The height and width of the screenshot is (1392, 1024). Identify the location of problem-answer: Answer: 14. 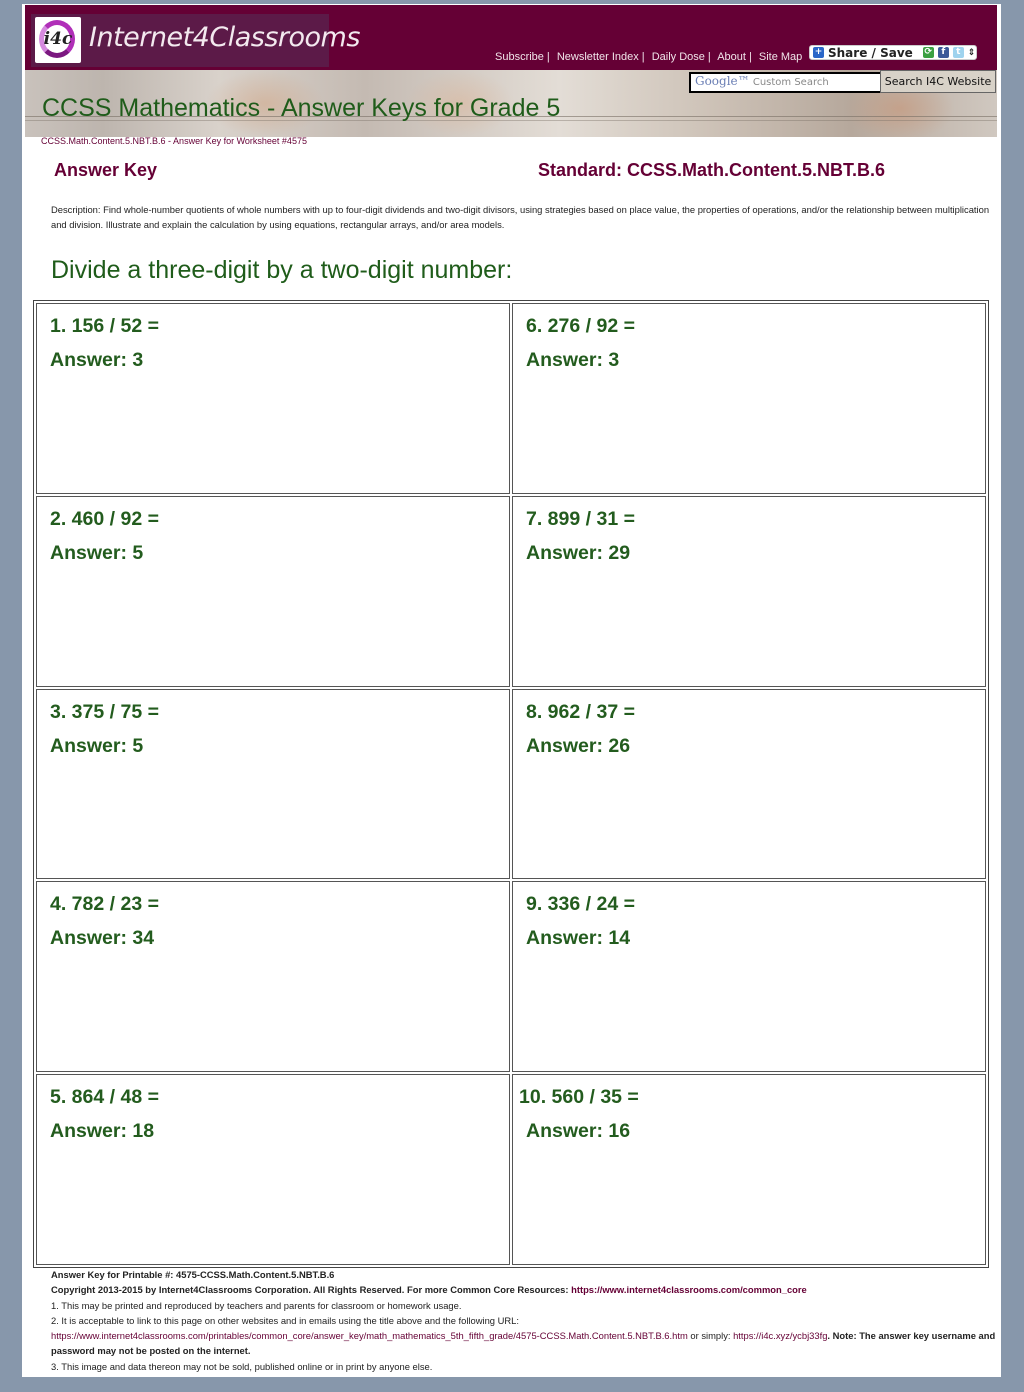
(578, 938).